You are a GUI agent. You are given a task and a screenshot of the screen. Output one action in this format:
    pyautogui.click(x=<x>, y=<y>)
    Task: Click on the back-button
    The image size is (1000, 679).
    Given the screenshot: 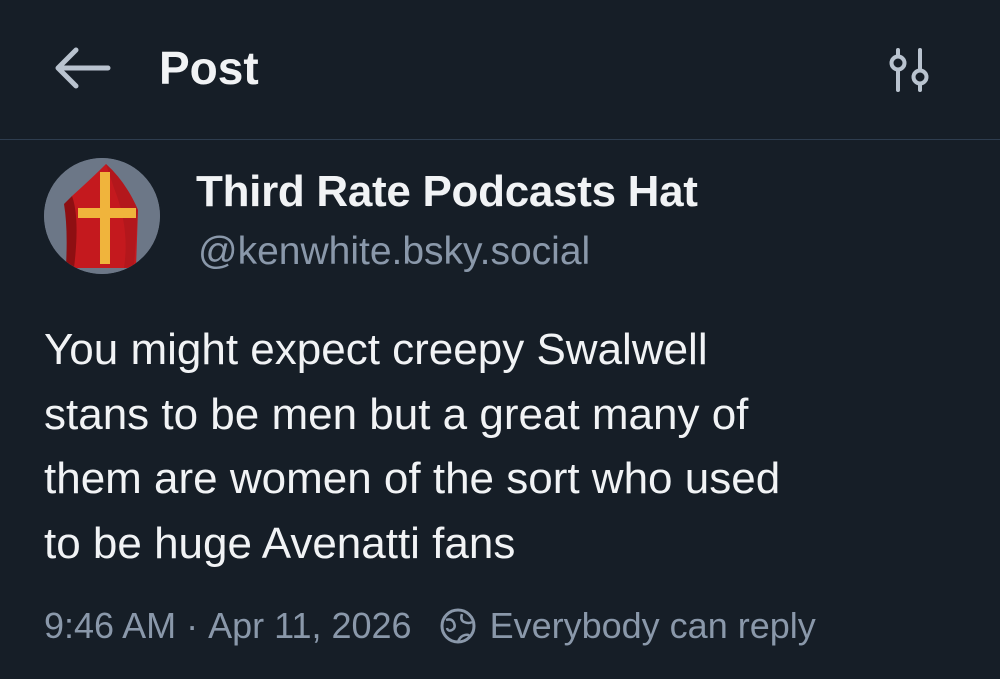 What is the action you would take?
    pyautogui.click(x=81, y=68)
    